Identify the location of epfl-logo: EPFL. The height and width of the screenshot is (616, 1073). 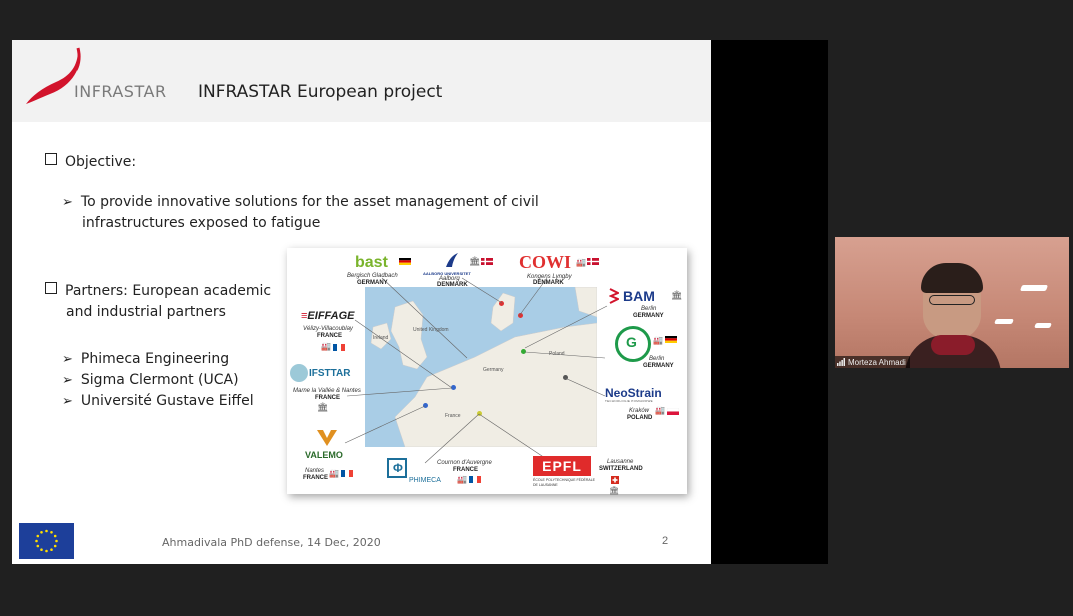
(562, 466).